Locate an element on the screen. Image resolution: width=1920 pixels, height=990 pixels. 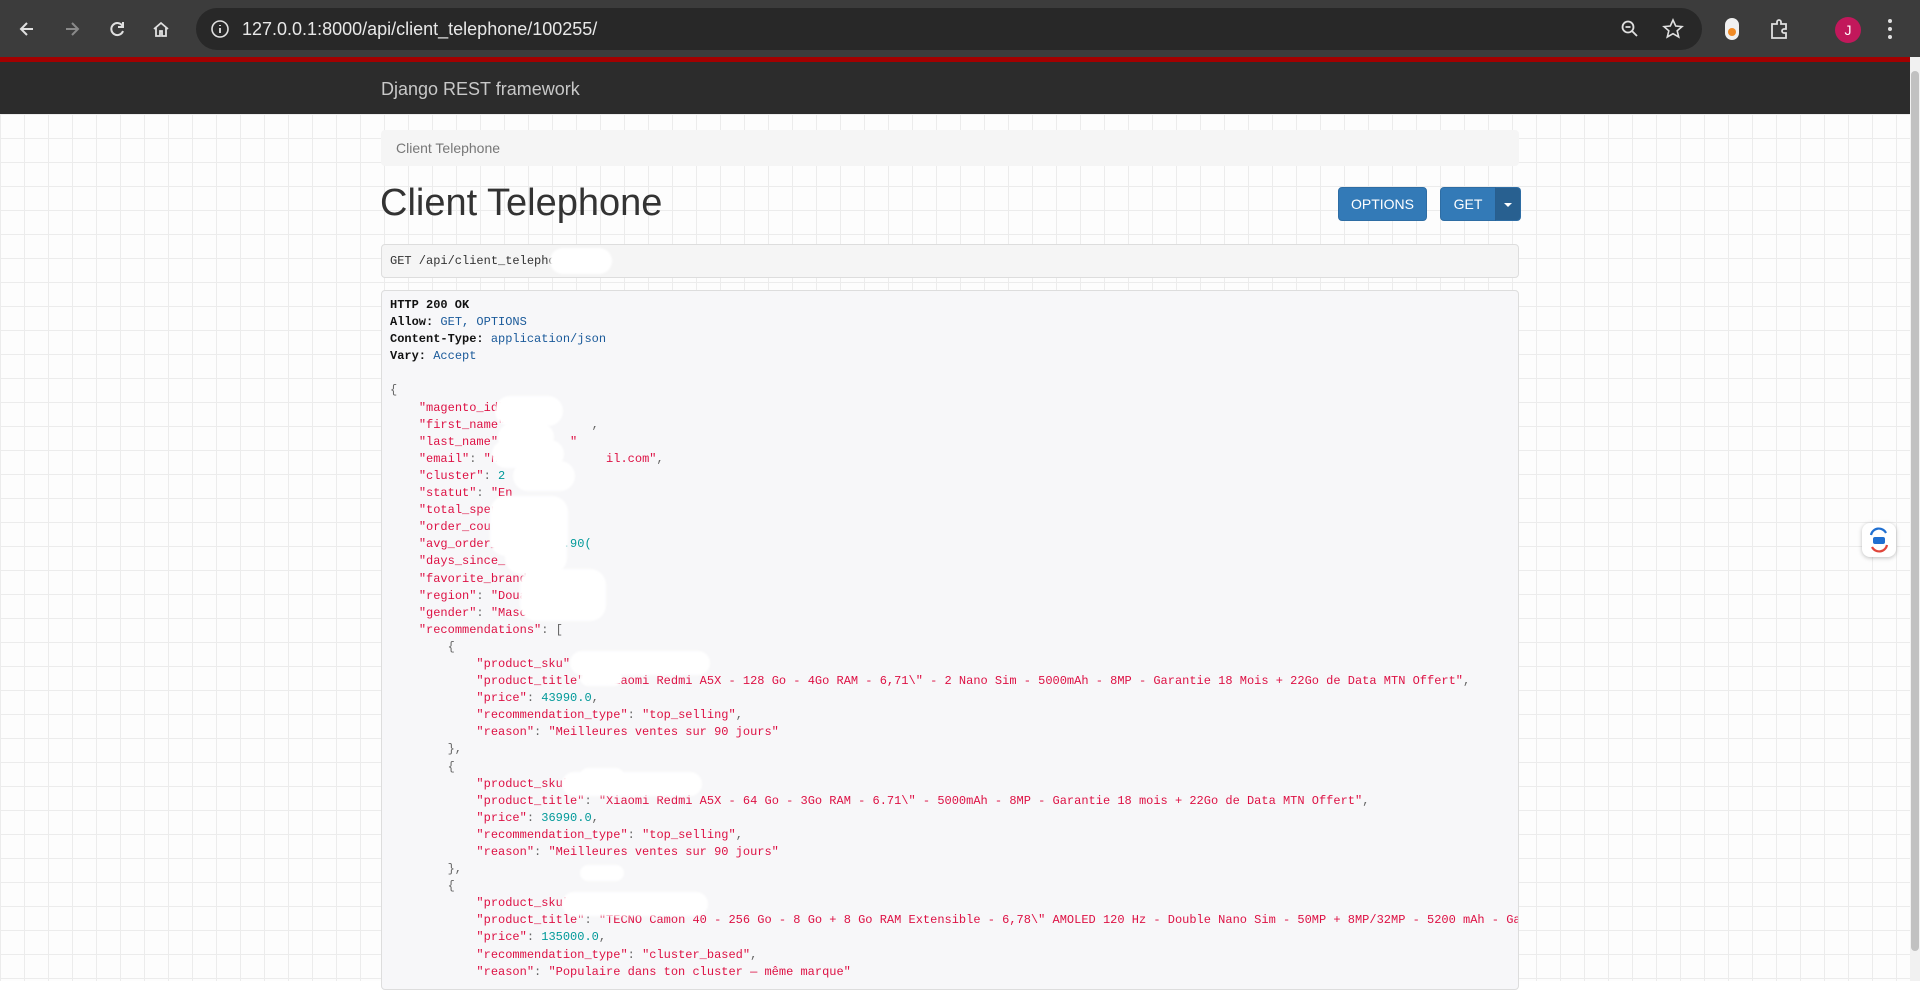
caret-down-icon is located at coordinates (1508, 205).